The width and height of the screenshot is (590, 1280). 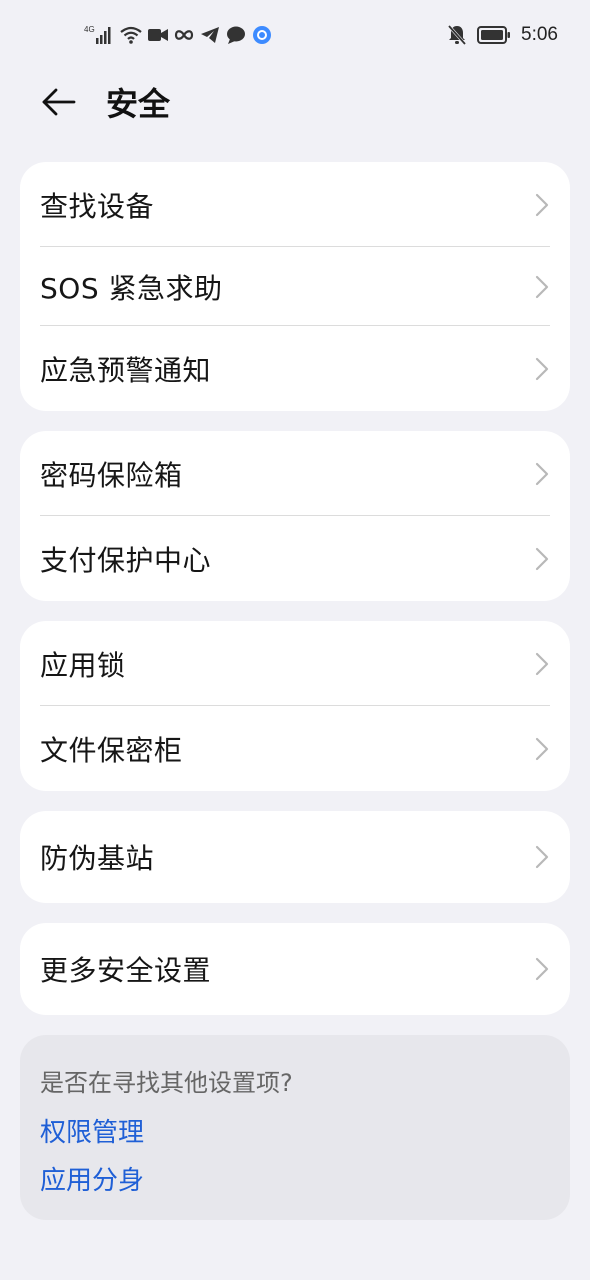 What do you see at coordinates (295, 1127) in the screenshot?
I see `suggestion-card: 是否在寻找其他设置项? 权限管理 应用分身` at bounding box center [295, 1127].